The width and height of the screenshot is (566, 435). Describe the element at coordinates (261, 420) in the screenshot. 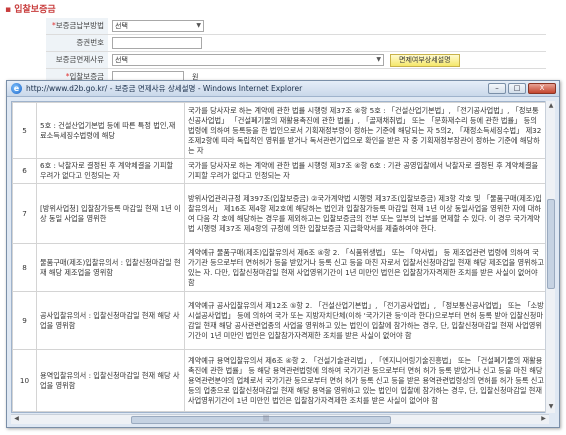

I see `horizontal-scroll-thumb` at that location.